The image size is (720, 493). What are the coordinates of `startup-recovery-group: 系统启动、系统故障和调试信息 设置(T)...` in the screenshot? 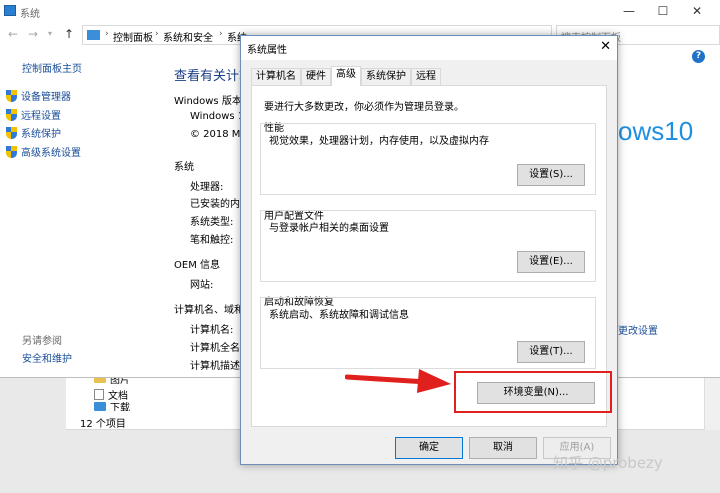 It's located at (428, 333).